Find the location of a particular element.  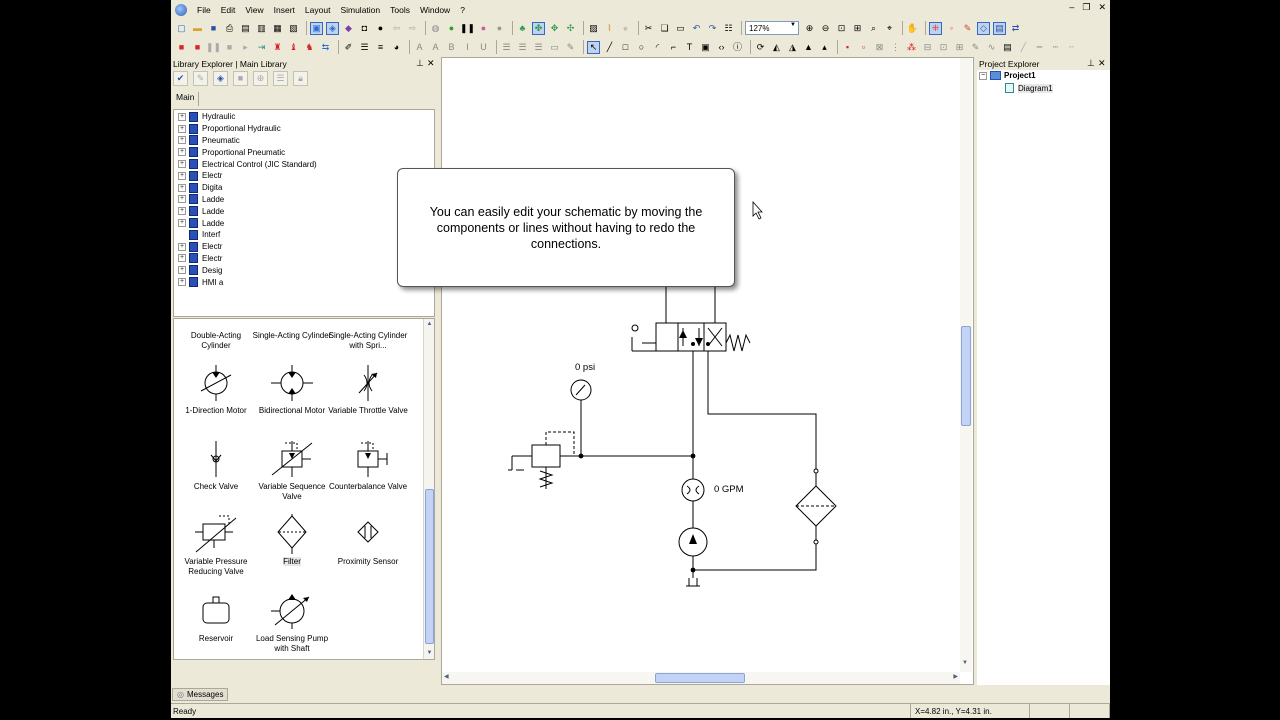

polyline-icon: ⌐ is located at coordinates (673, 47).